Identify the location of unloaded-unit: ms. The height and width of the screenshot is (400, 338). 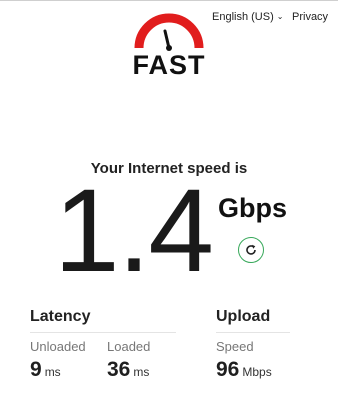
(52, 372).